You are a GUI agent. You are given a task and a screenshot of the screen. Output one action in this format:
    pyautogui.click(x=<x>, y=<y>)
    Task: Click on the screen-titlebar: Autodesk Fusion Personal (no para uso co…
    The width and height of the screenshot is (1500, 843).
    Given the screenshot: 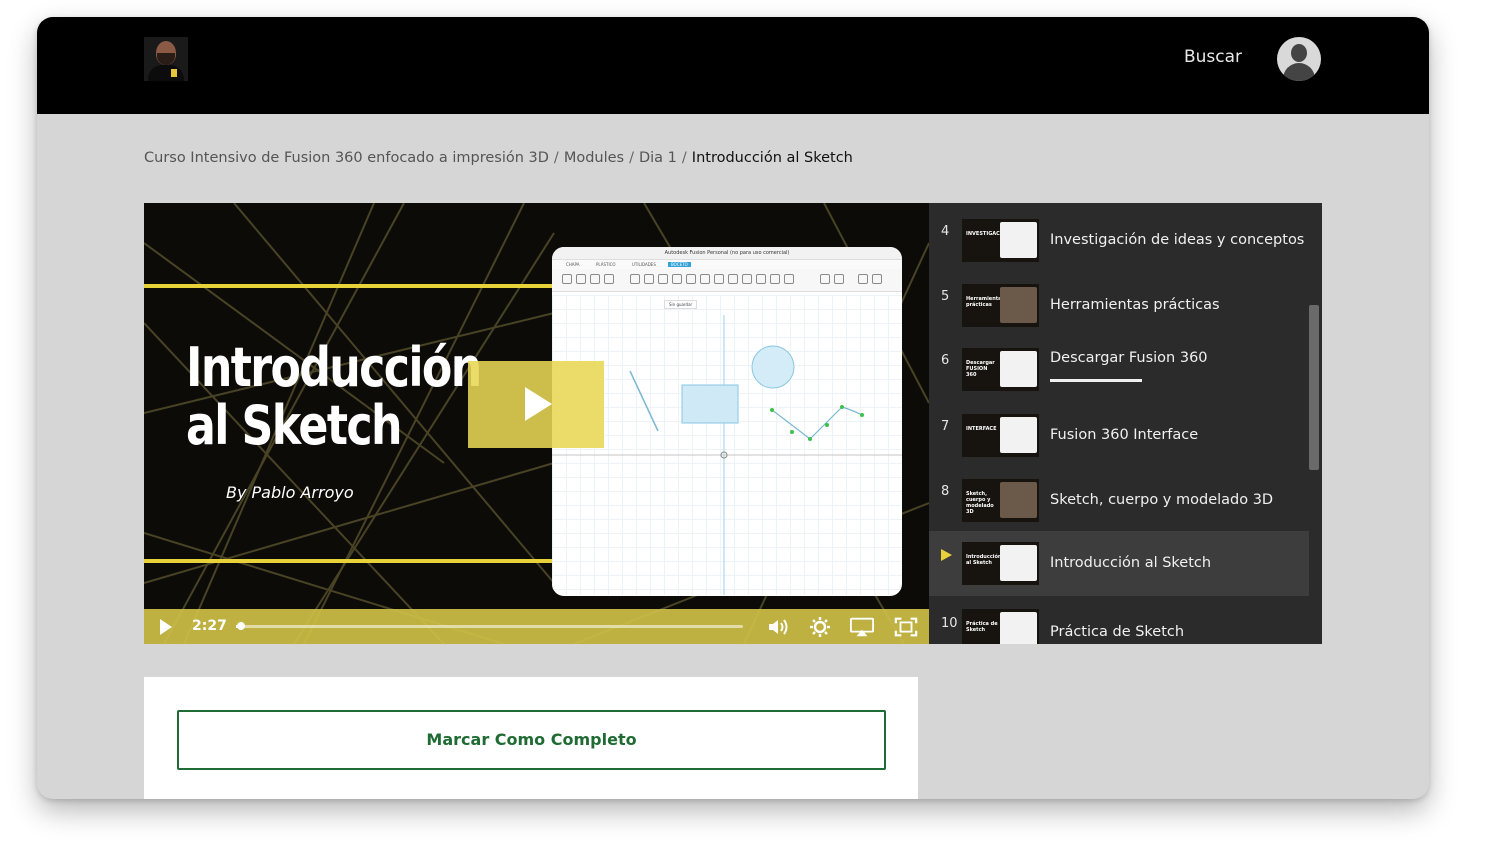 What is the action you would take?
    pyautogui.click(x=727, y=253)
    